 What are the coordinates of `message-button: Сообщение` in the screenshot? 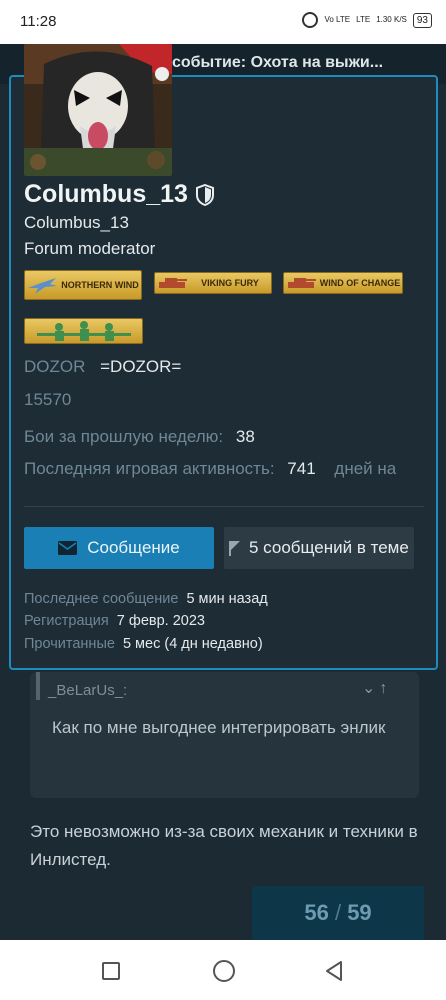 It's located at (119, 548).